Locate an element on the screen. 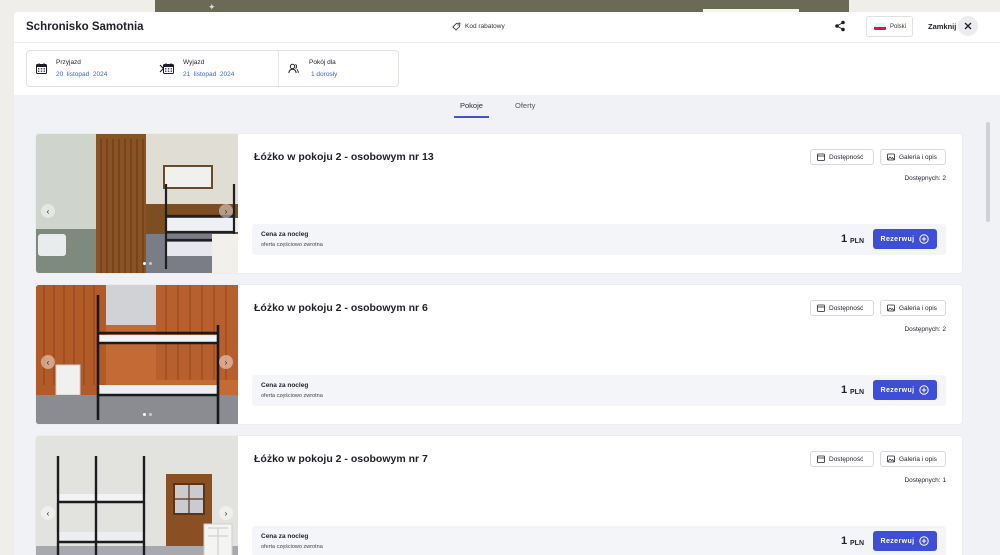 This screenshot has height=555, width=1000. guests-field: Pokój dla 1 dorosły is located at coordinates (339, 68).